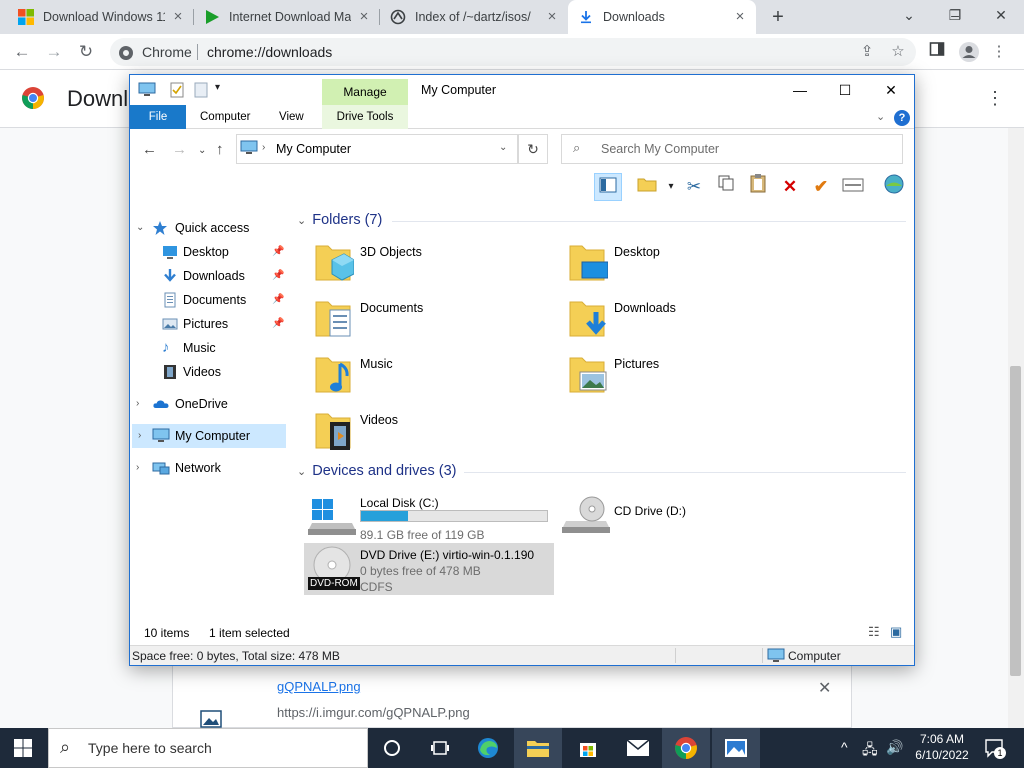  What do you see at coordinates (694, 187) in the screenshot?
I see `cut-icon: ✂` at bounding box center [694, 187].